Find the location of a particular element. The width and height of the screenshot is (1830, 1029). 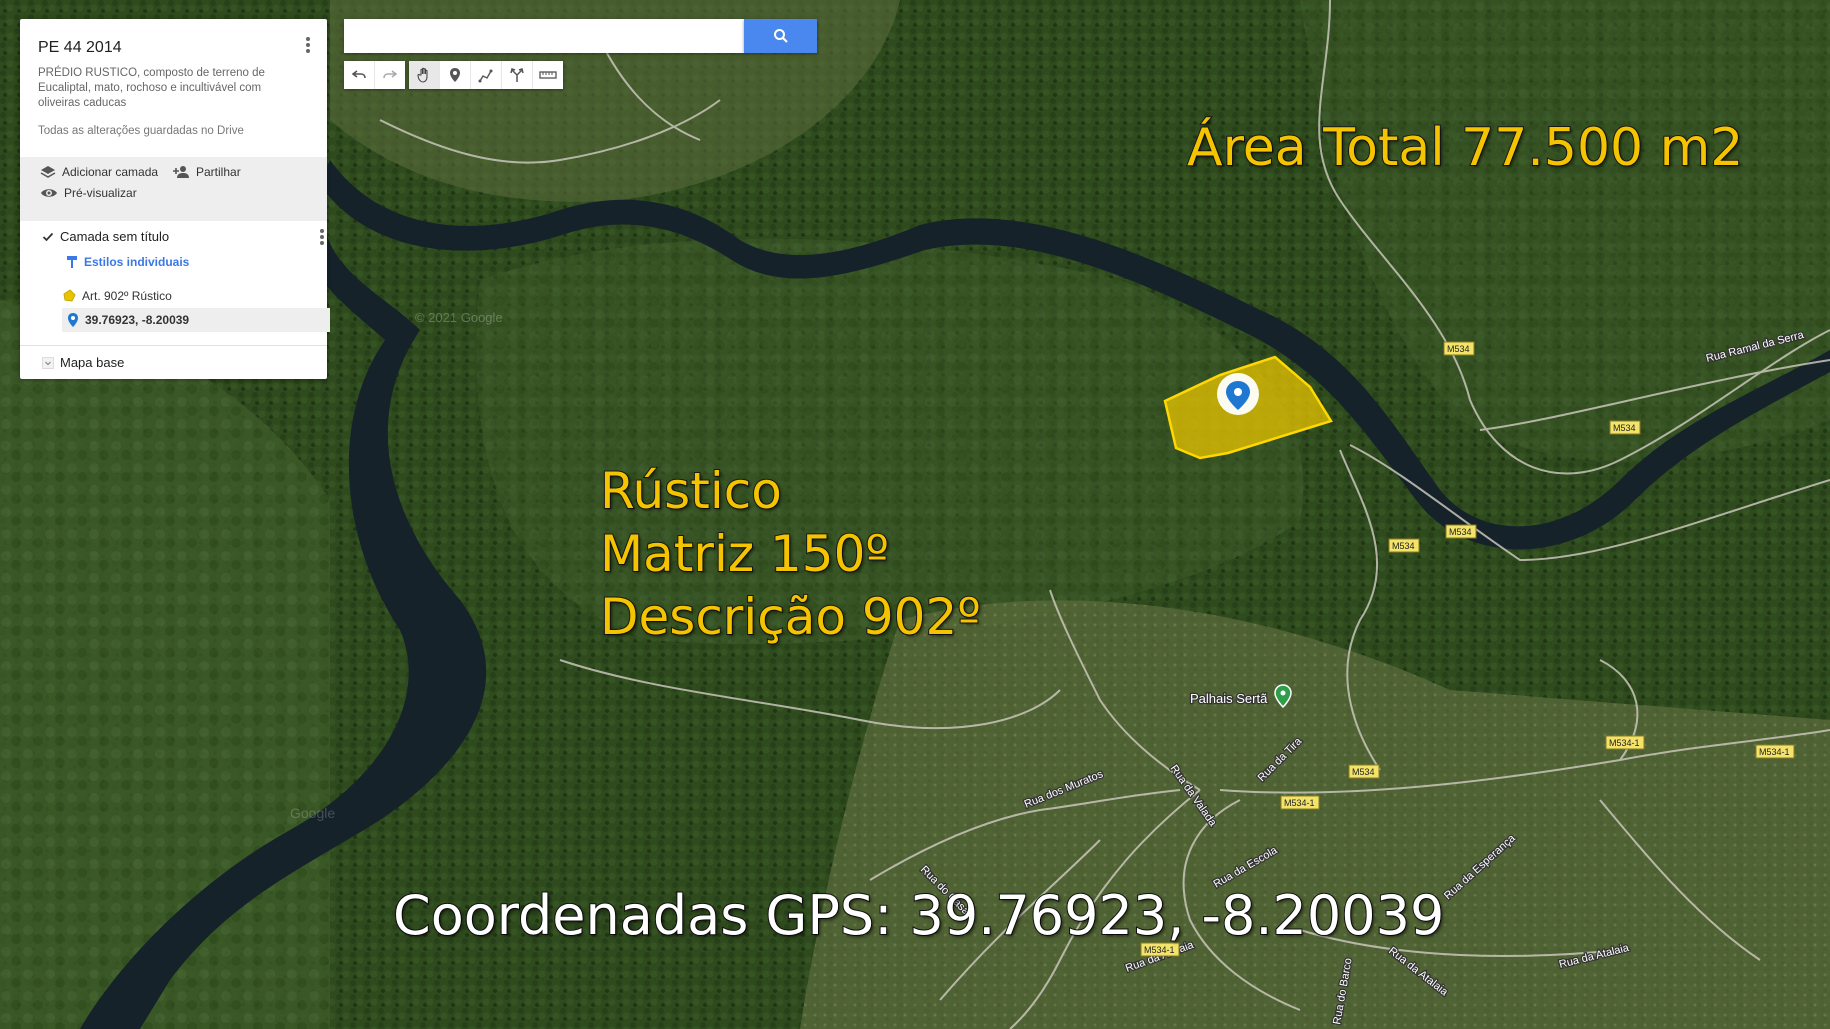

preview-label: Pré-visualizar is located at coordinates (100, 193).